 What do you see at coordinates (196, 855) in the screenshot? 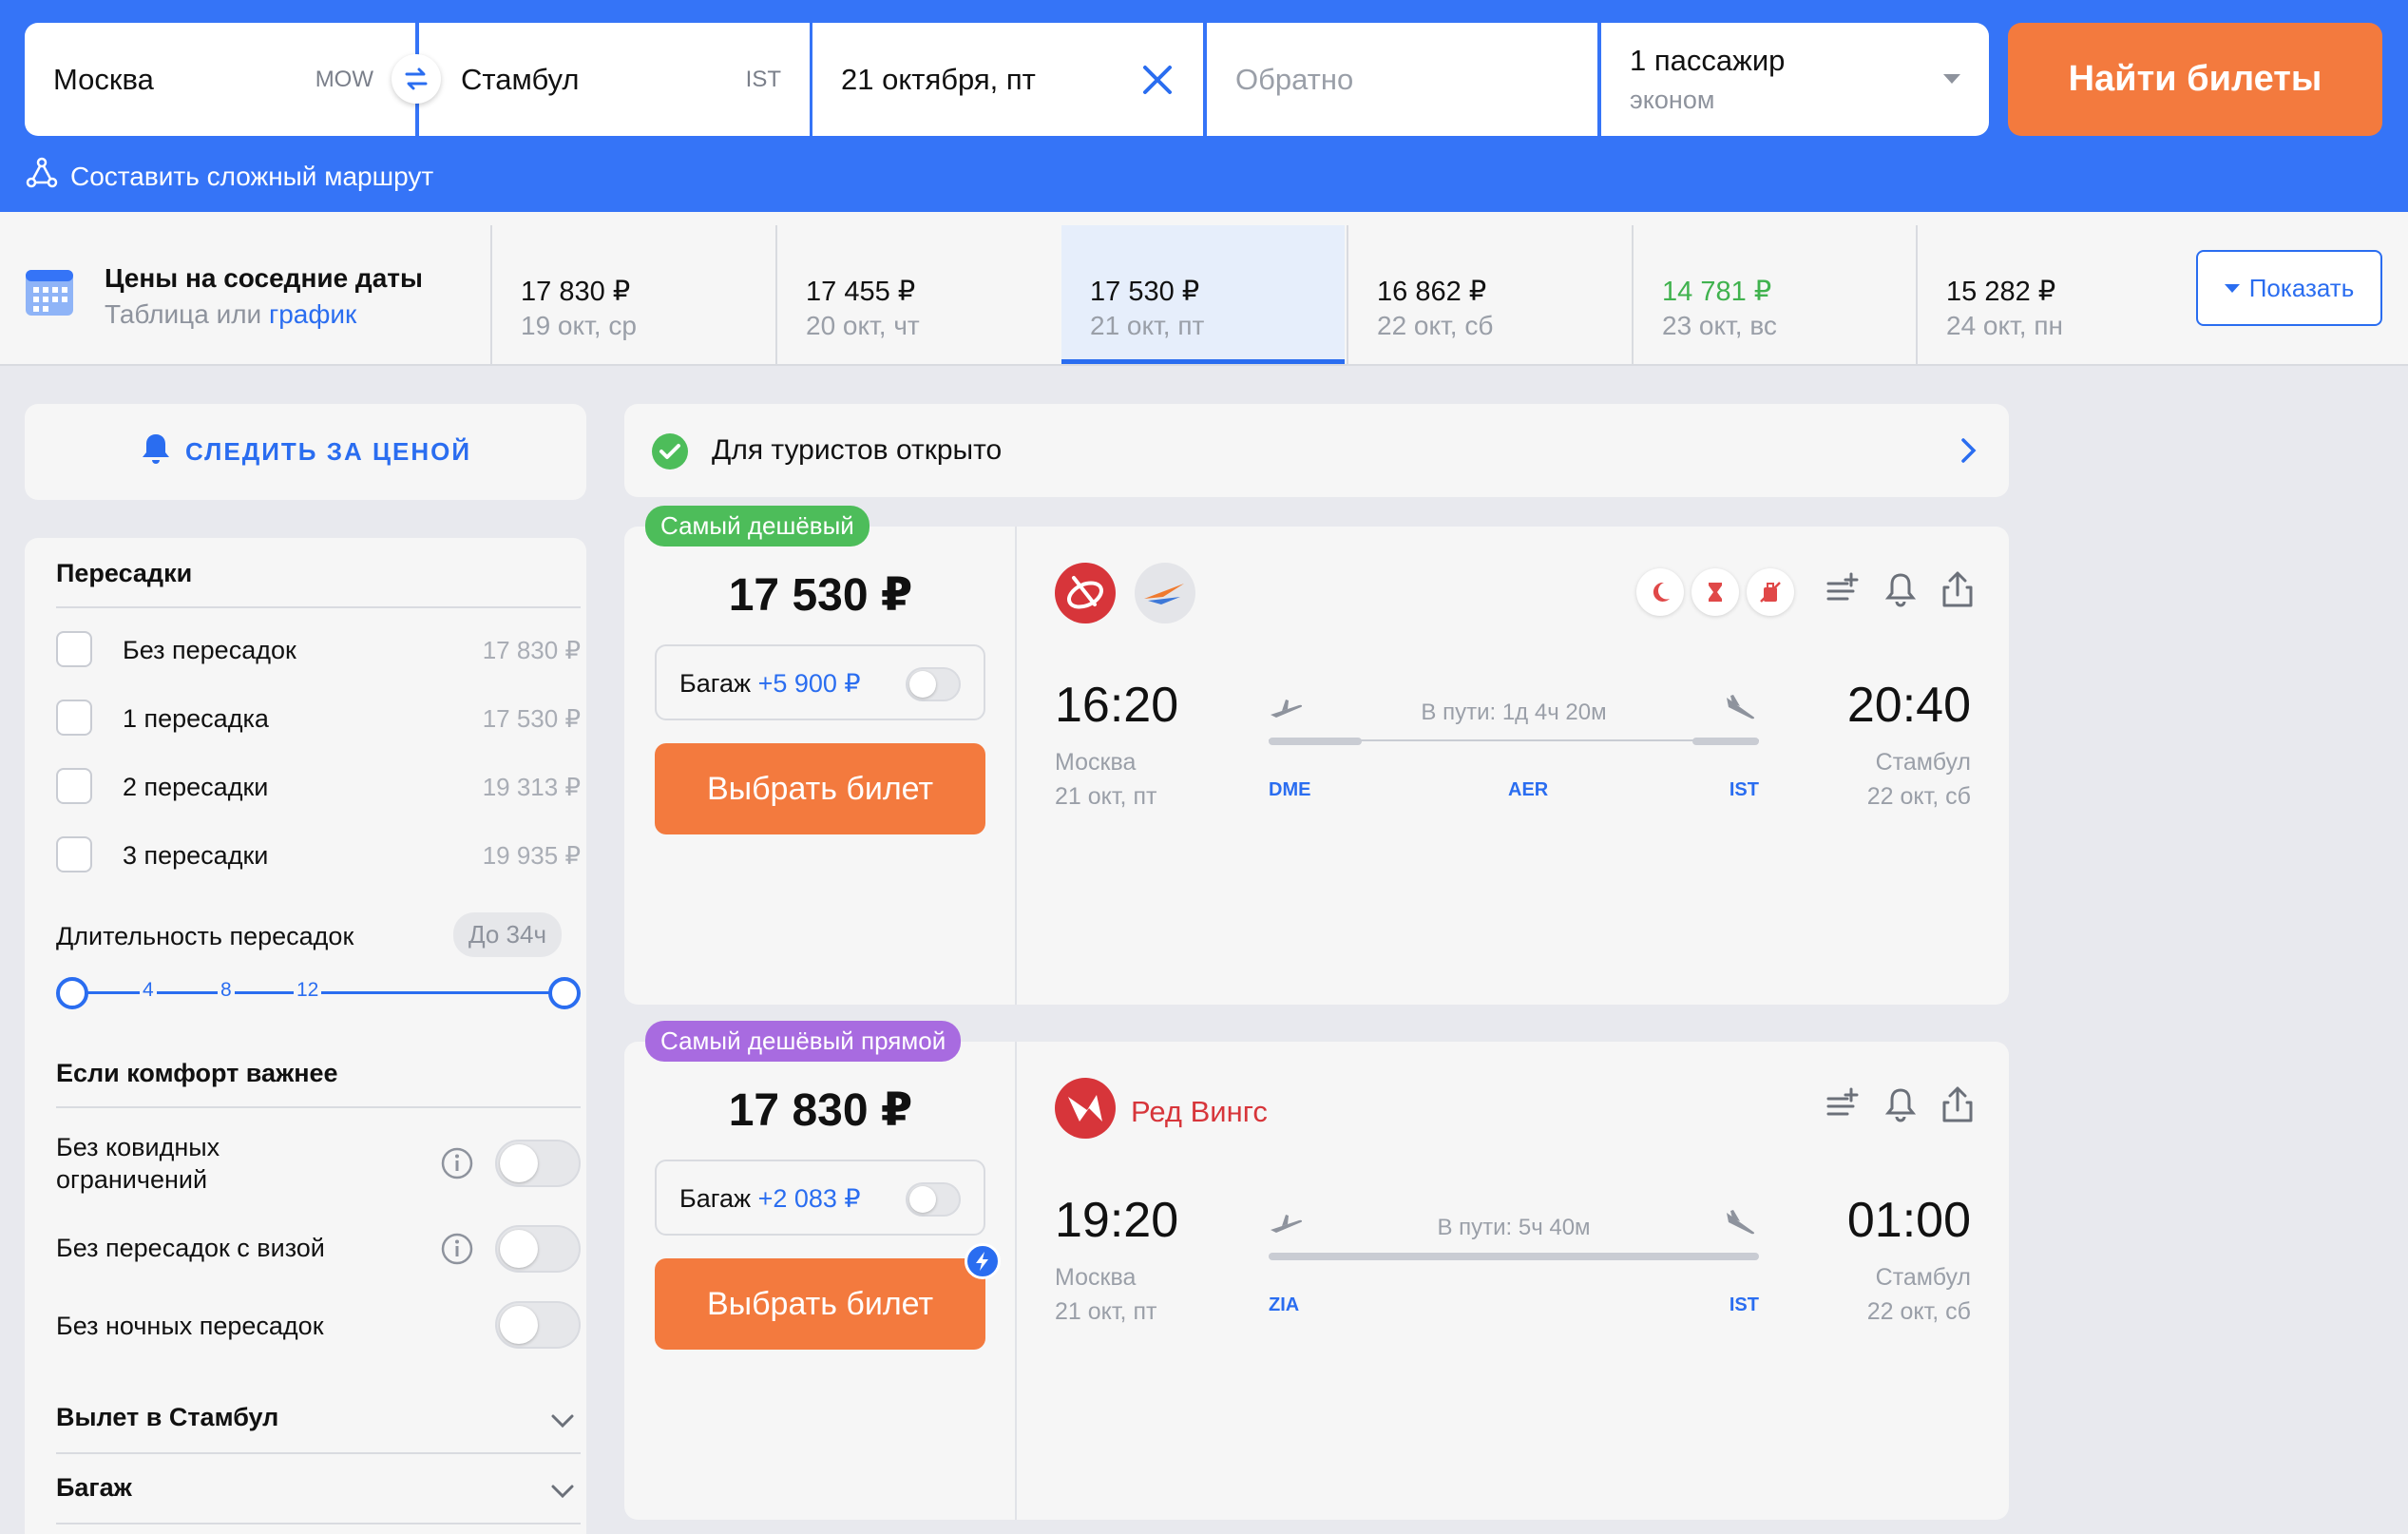
I see `stops-filter-label: 3 пересадки` at bounding box center [196, 855].